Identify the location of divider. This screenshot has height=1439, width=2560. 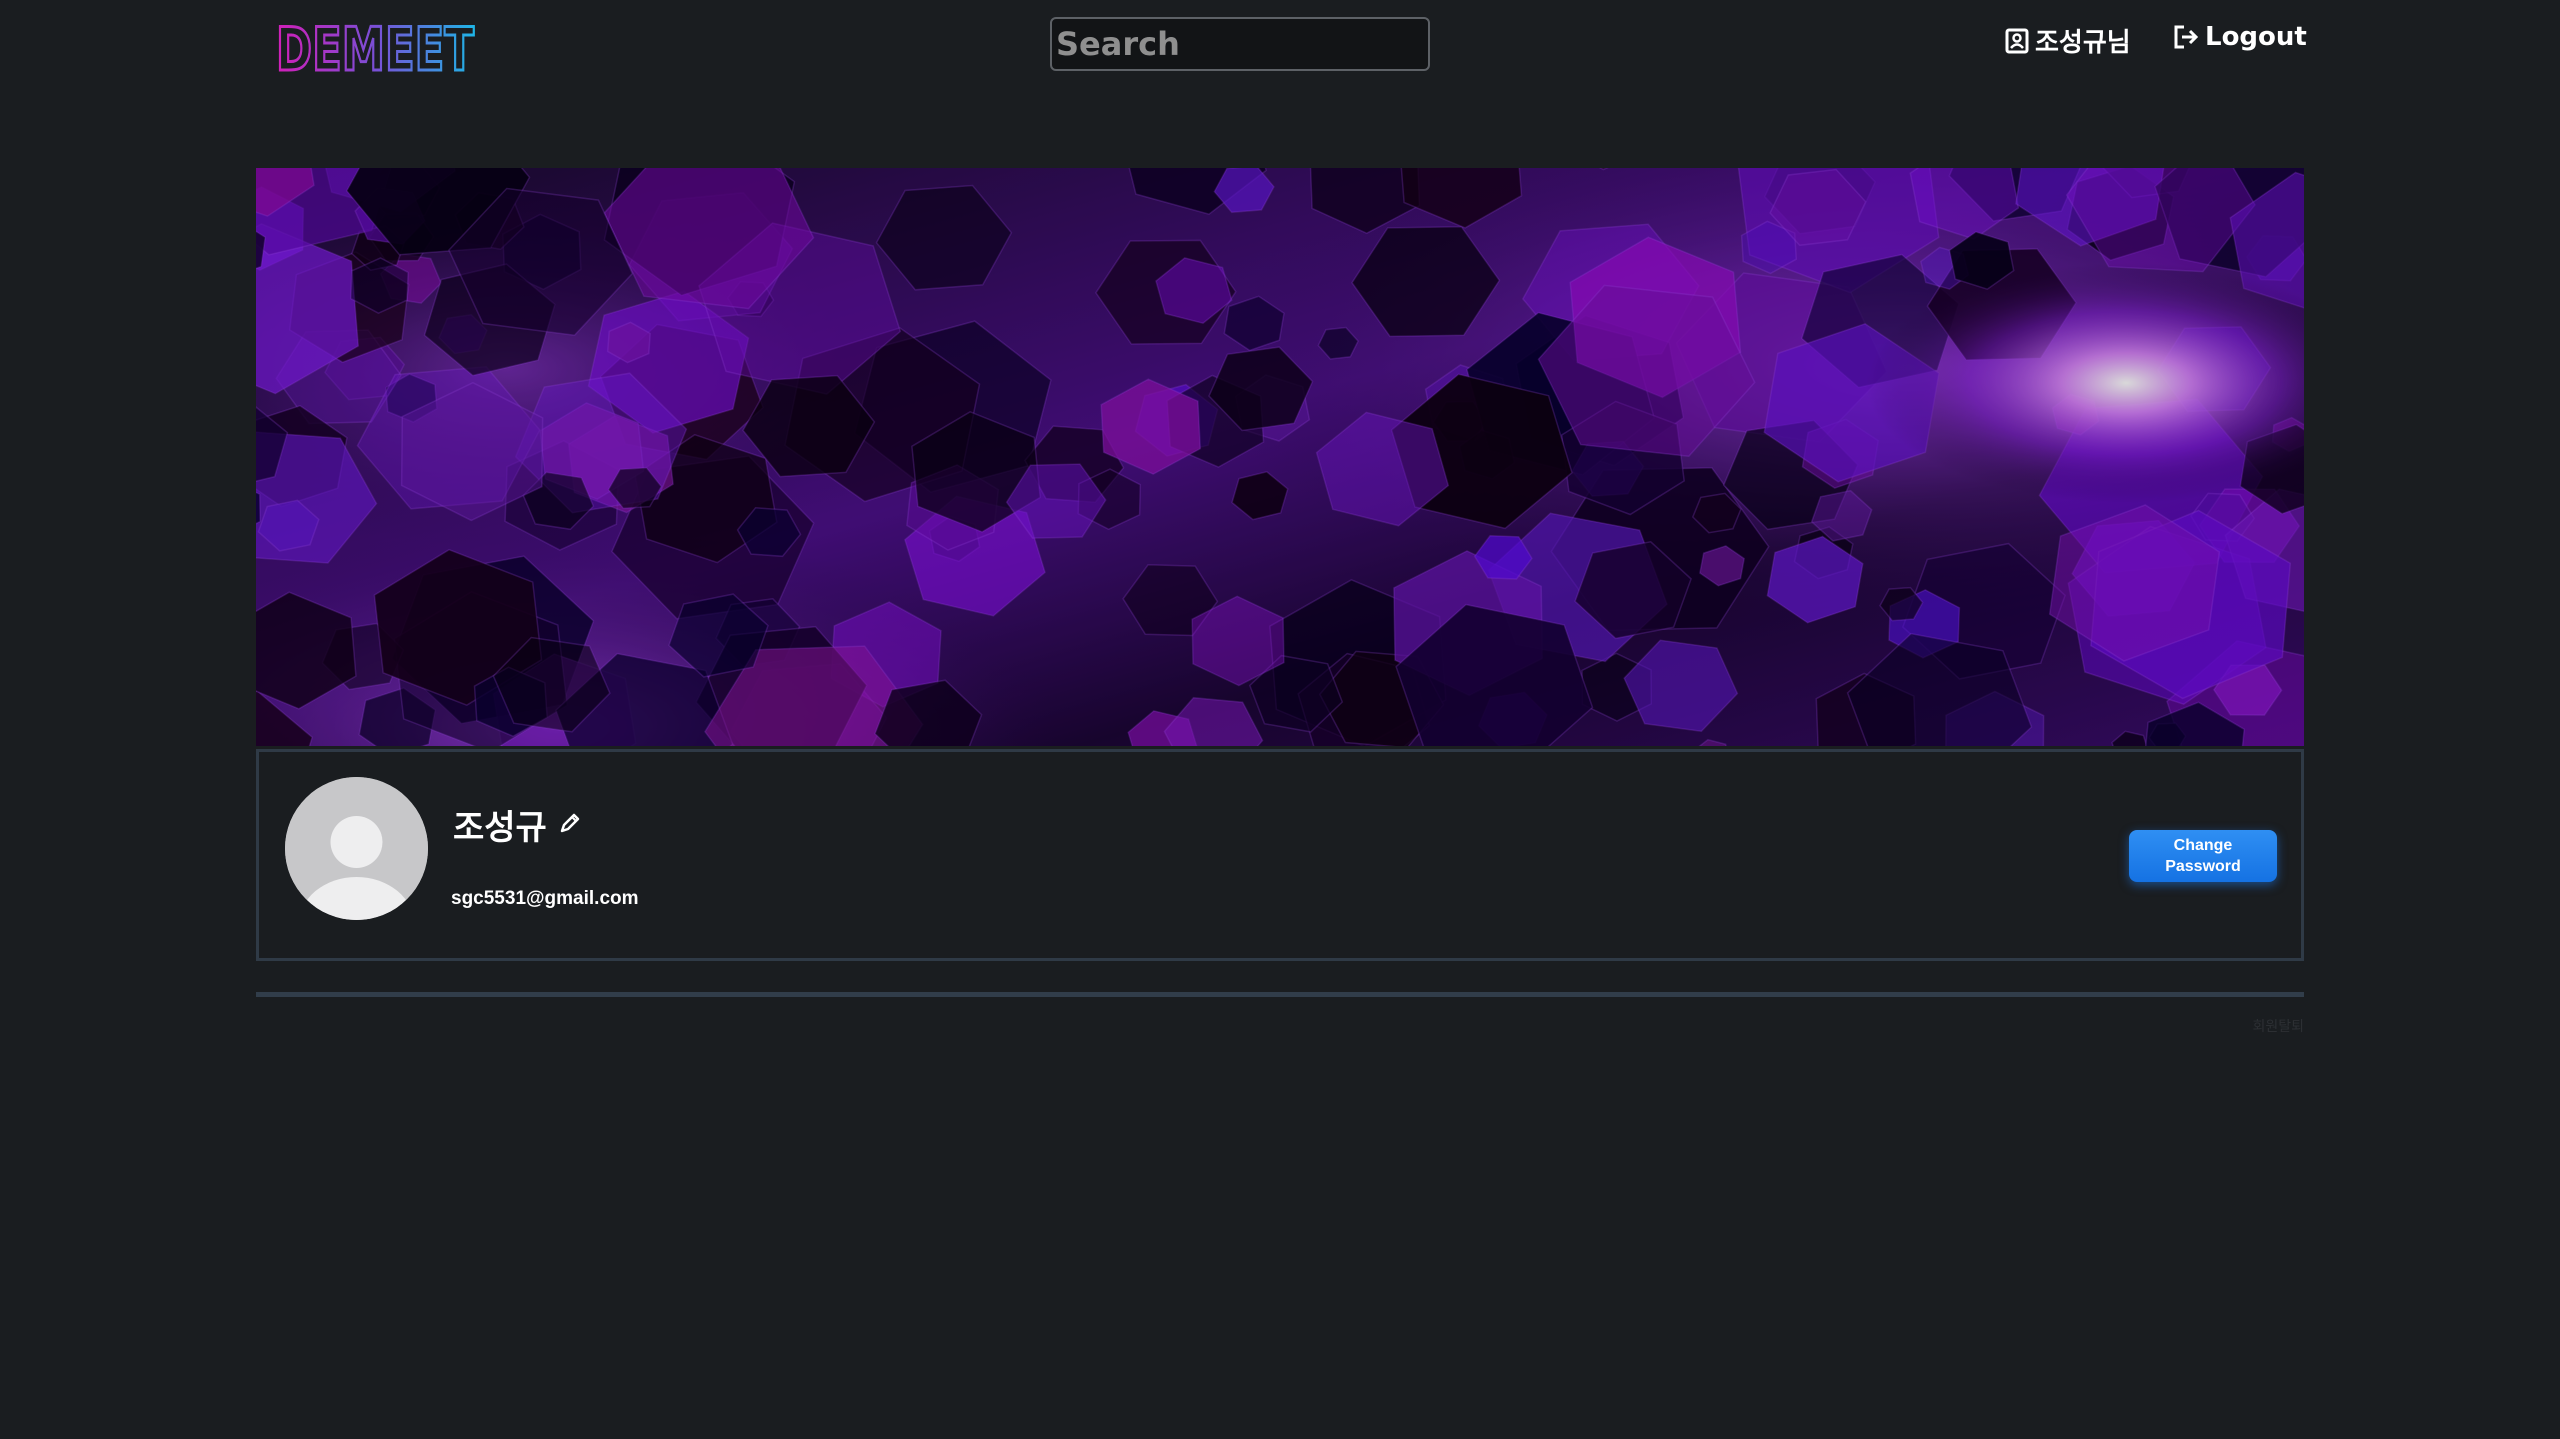
(1280, 994).